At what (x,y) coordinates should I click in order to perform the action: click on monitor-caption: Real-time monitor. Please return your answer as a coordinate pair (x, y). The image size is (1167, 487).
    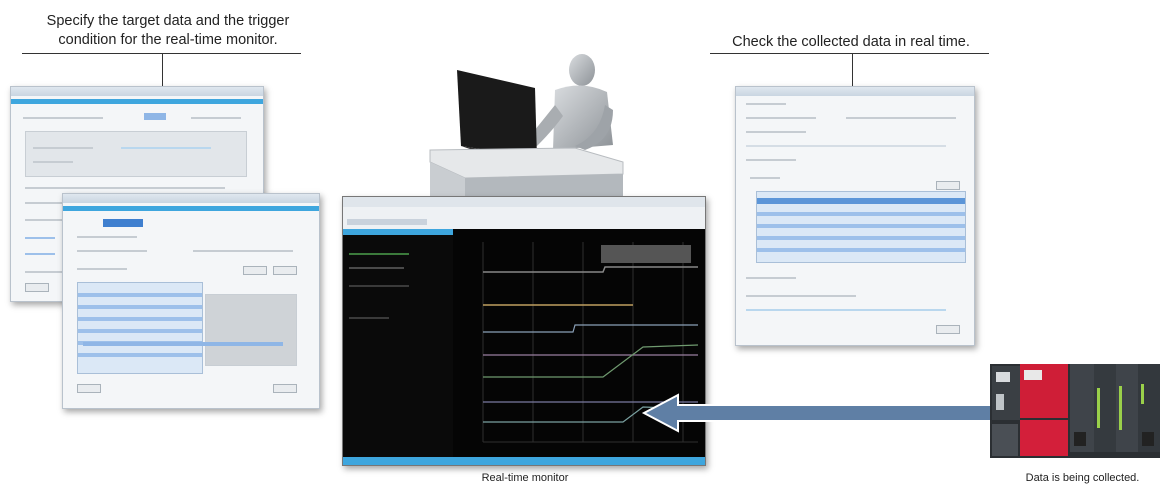
    Looking at the image, I should click on (525, 478).